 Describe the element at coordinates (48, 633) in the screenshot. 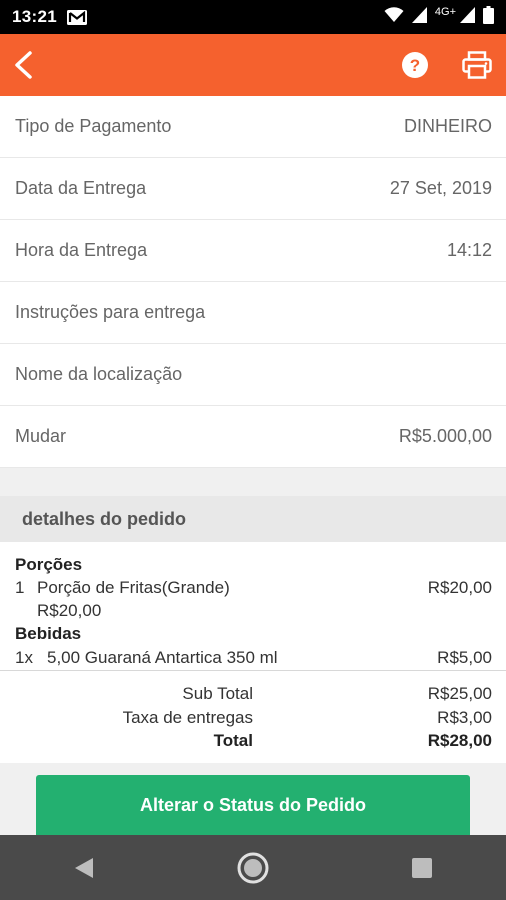

I see `category-title: Bebidas` at that location.